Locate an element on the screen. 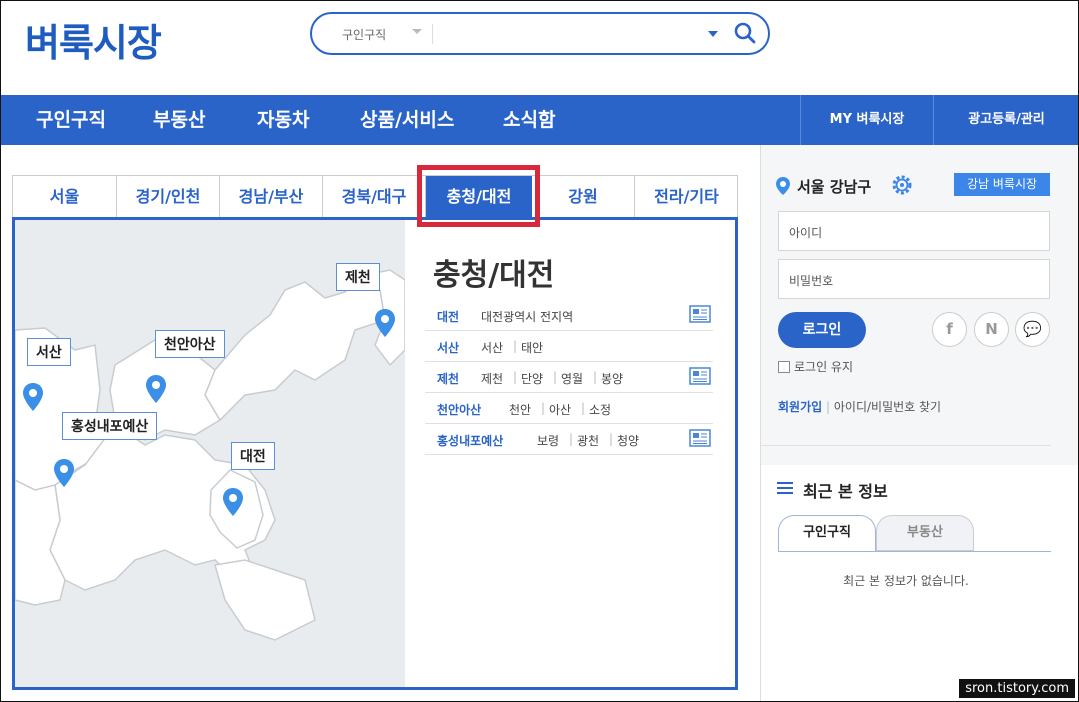 The width and height of the screenshot is (1079, 702). search-category-select: 구인구직 is located at coordinates (364, 34).